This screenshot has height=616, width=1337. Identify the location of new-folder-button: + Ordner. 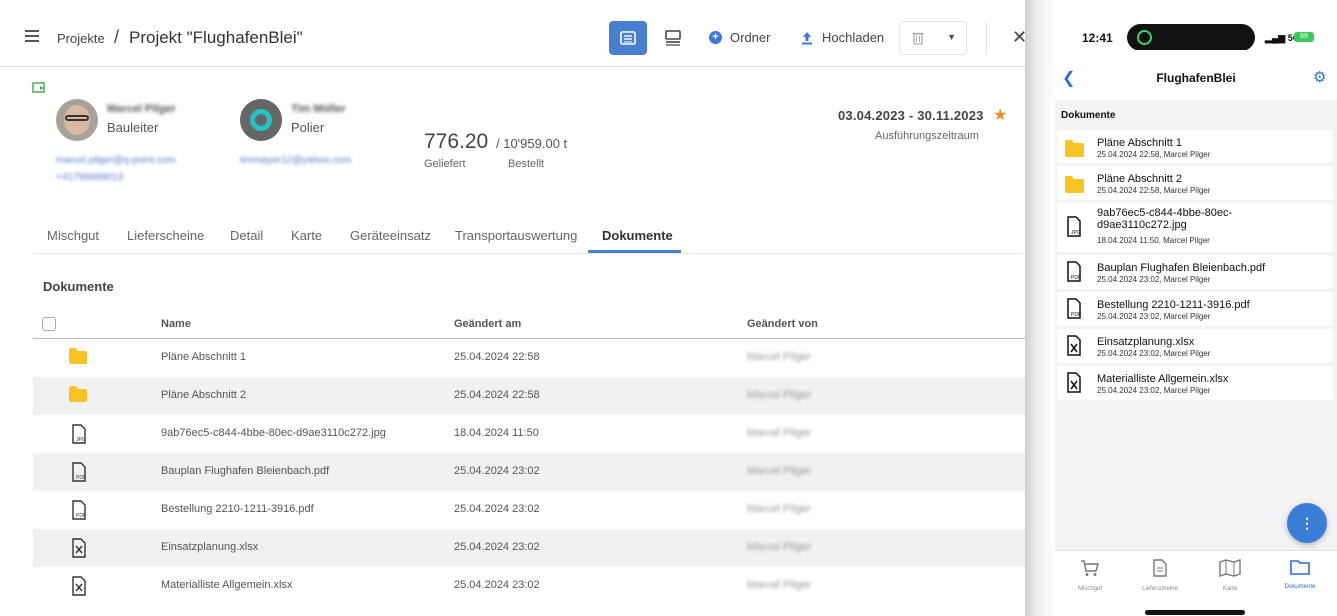
(739, 37).